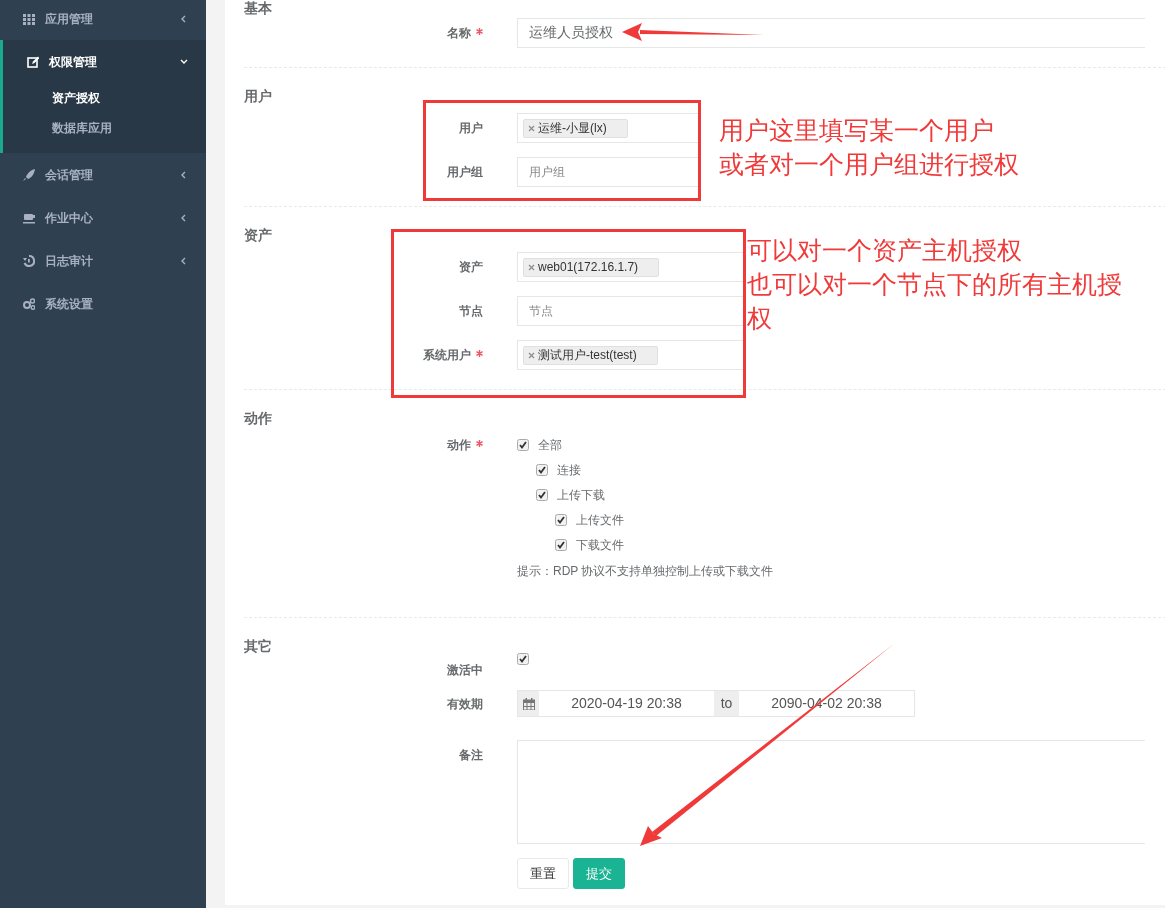  I want to click on tag-input: 运维-小显(lx), so click(608, 128).